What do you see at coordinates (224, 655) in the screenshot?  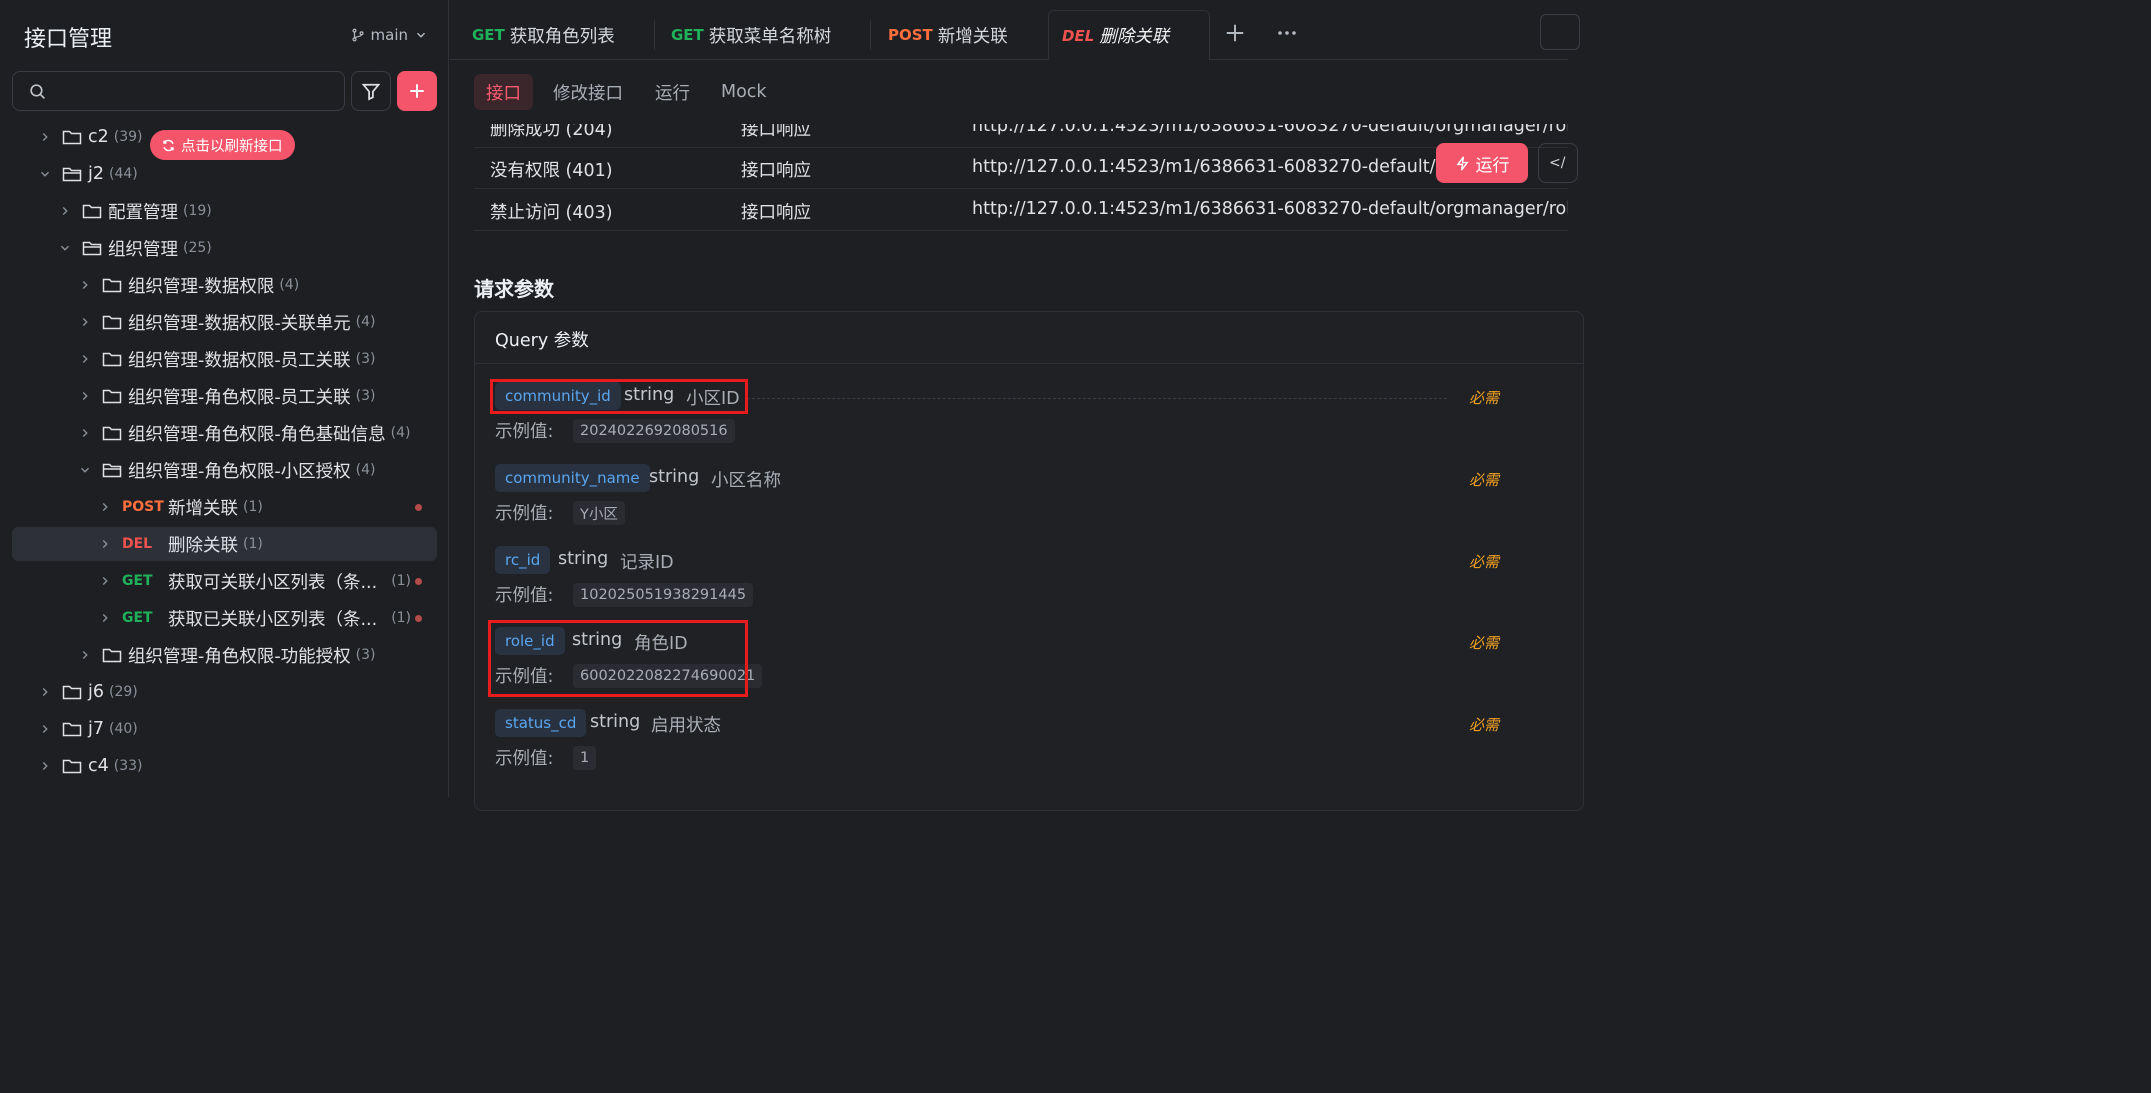 I see `tree-folder-org-role-func: 组织管理-角色权限-功能授权 (3)` at bounding box center [224, 655].